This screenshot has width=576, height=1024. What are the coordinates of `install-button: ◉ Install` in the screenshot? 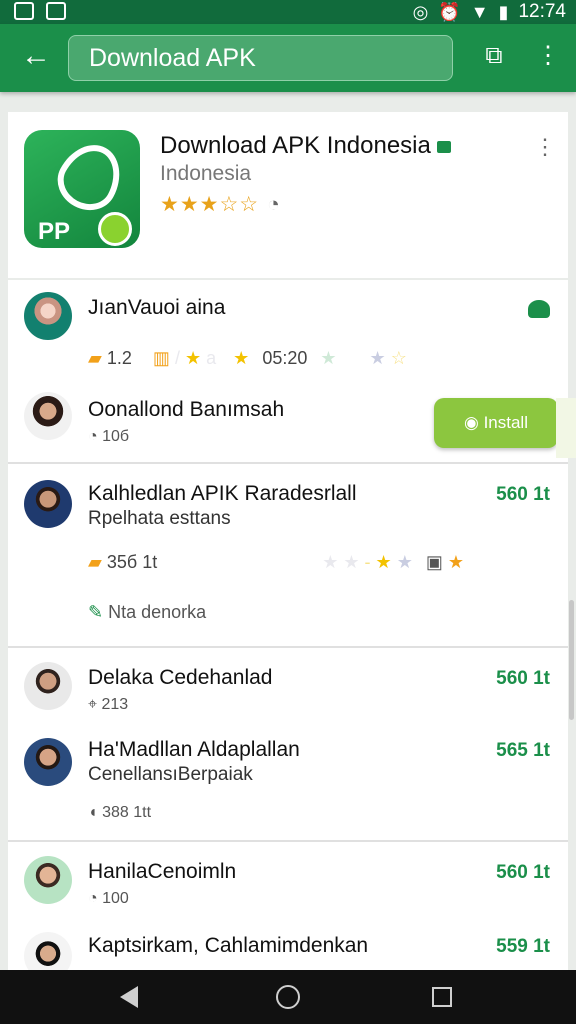 It's located at (496, 423).